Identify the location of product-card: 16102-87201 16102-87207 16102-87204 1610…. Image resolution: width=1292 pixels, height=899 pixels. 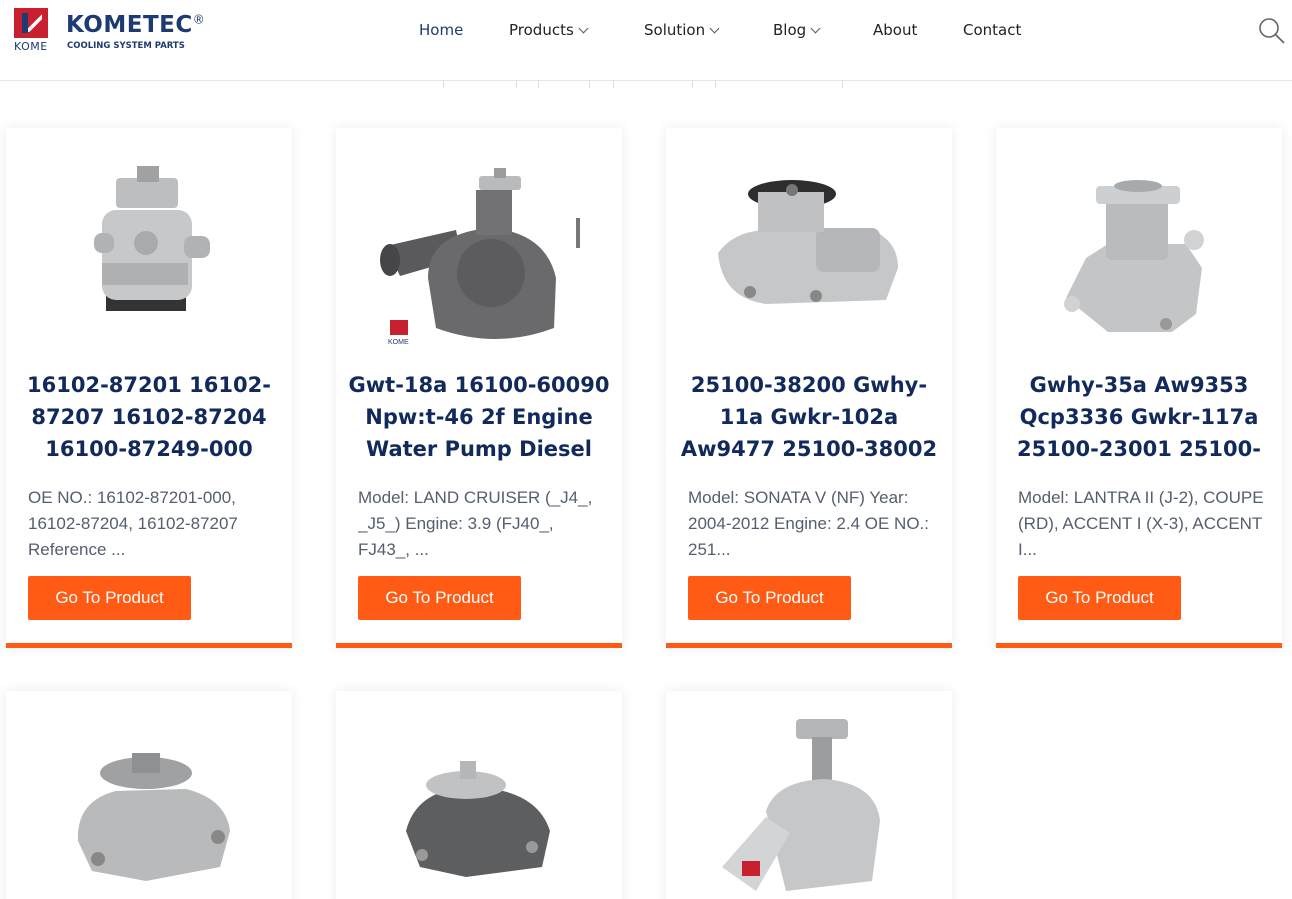
(149, 388).